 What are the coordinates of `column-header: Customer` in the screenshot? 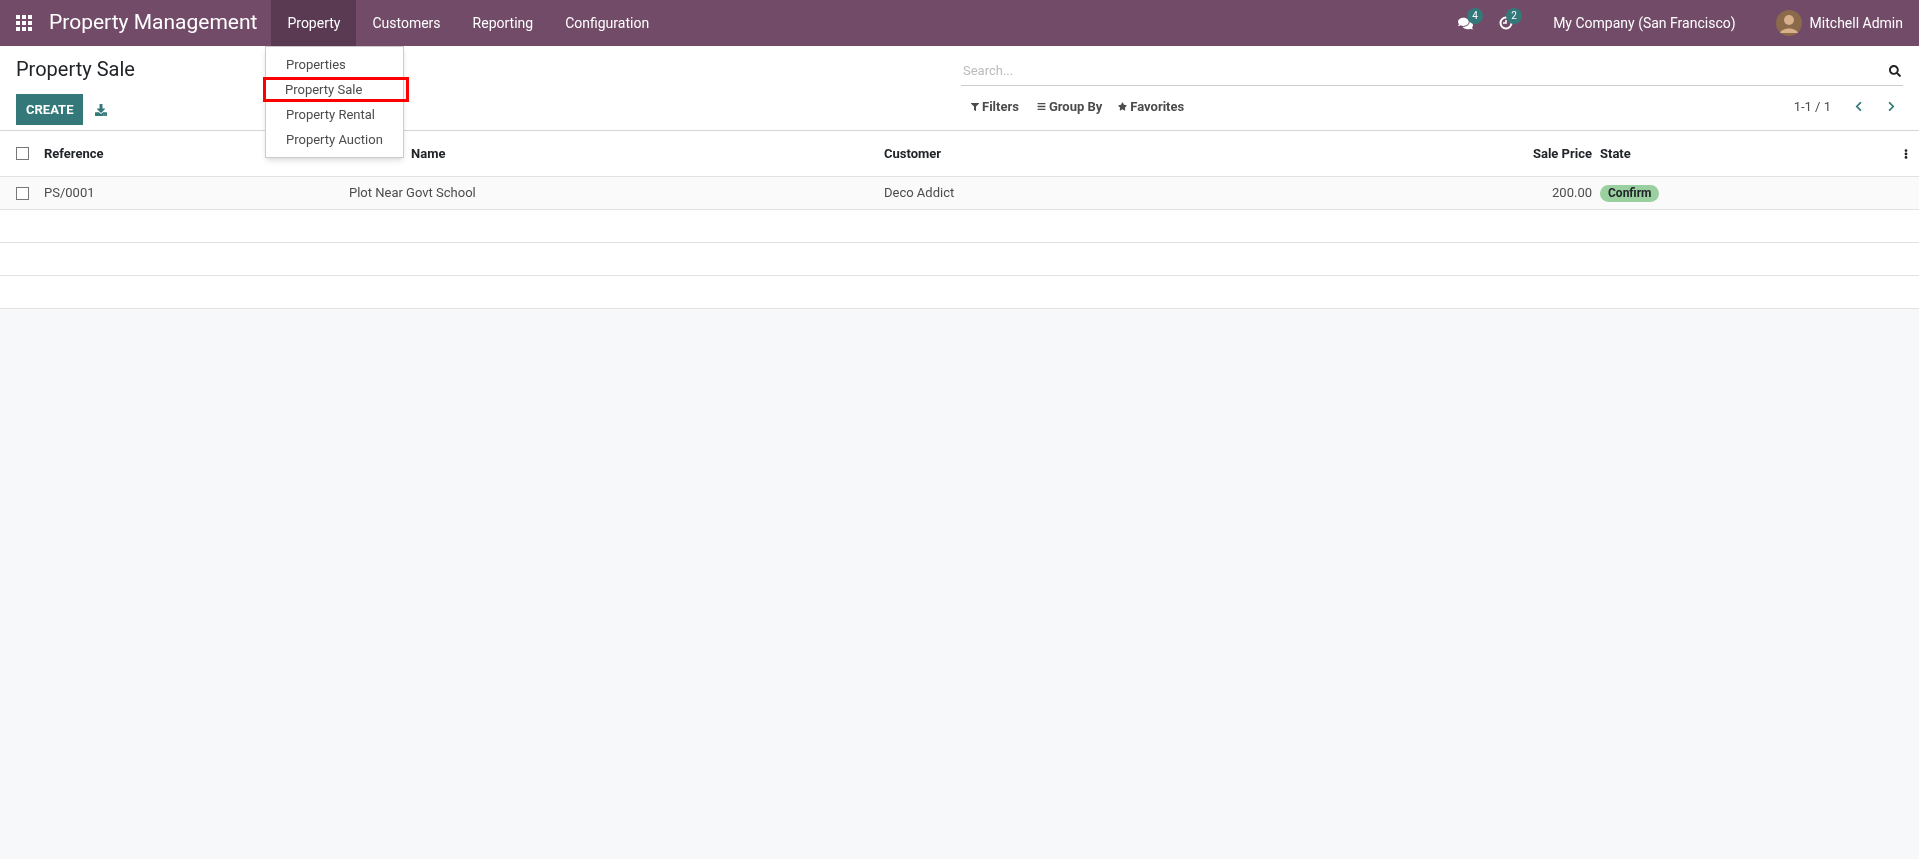 It's located at (1187, 153).